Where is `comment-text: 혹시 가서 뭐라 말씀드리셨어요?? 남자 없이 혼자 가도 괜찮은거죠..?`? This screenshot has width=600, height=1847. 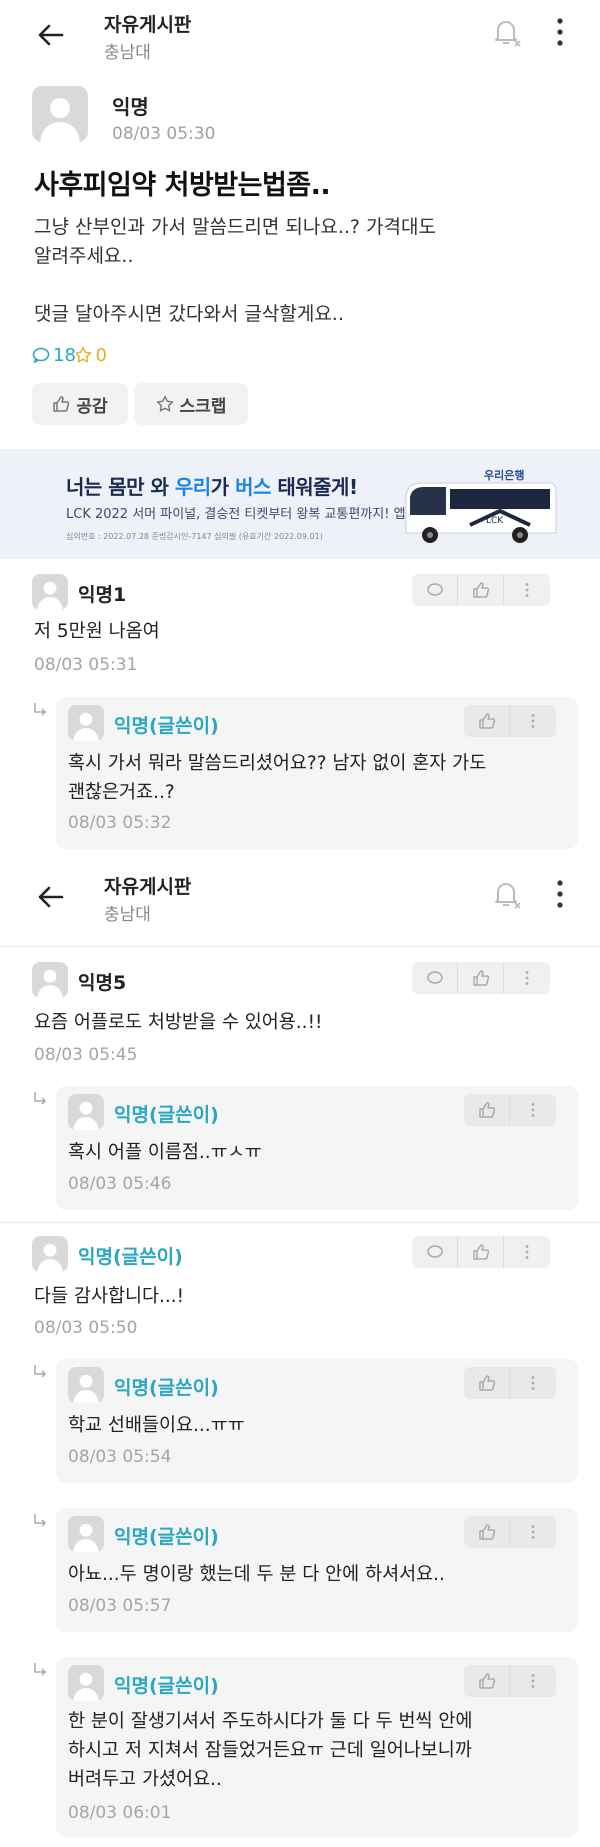
comment-text: 혹시 가서 뭐라 말씀드리셨어요?? 남자 없이 혼자 가도 괜찮은거죠..? is located at coordinates (318, 778).